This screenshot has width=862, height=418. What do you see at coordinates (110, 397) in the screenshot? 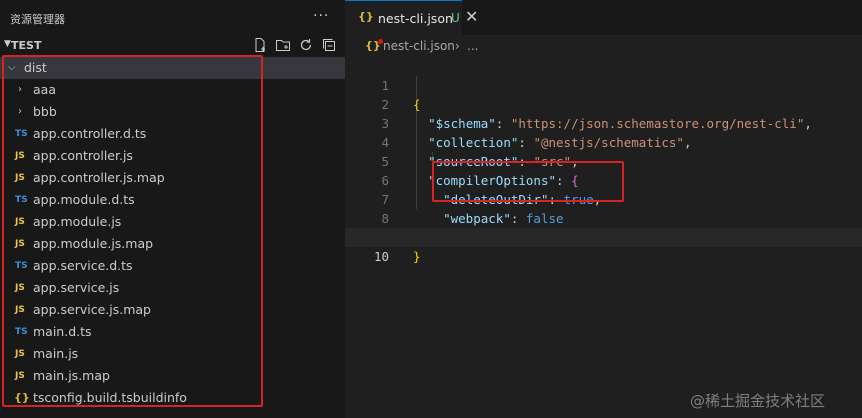
I see `tree-item-label: tsconfig.build.tsbuildinfo` at bounding box center [110, 397].